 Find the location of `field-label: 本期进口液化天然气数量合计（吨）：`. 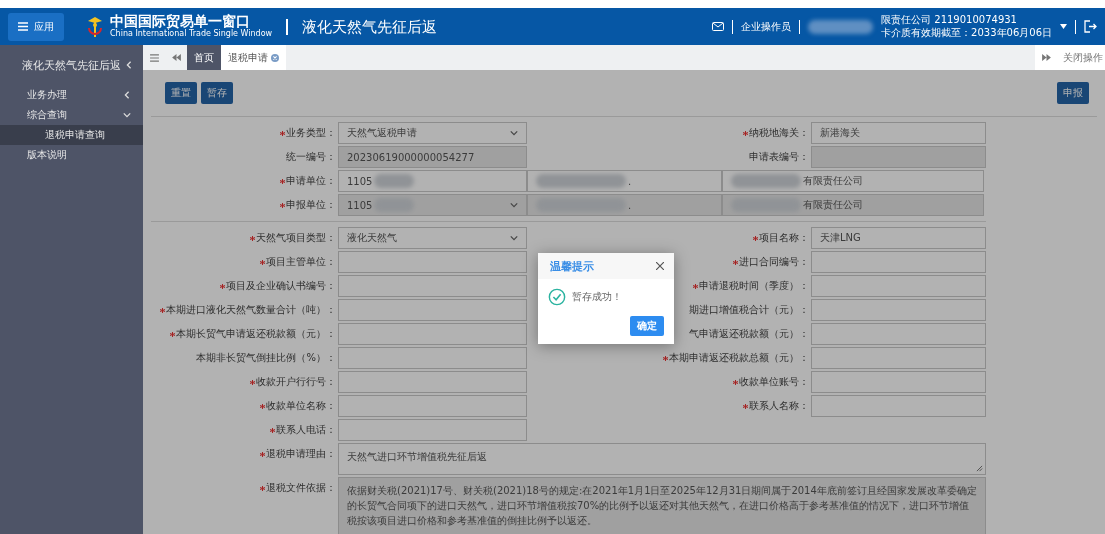

field-label: 本期进口液化天然气数量合计（吨）： is located at coordinates (251, 310).